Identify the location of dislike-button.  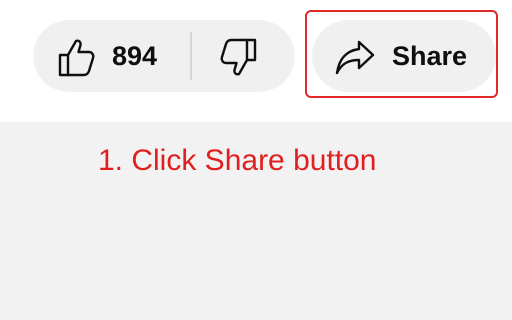
(243, 56).